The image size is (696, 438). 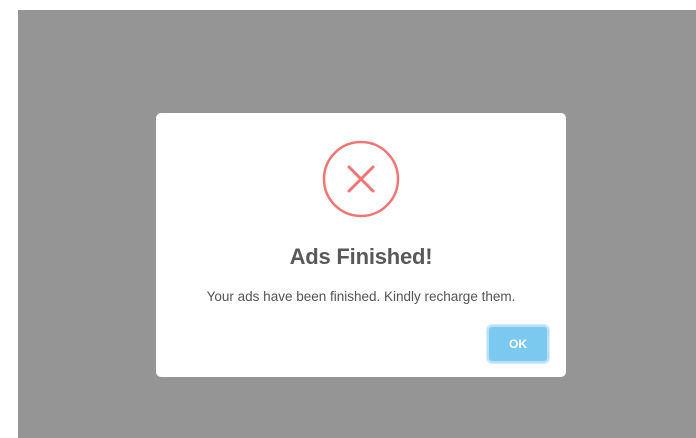 What do you see at coordinates (361, 179) in the screenshot?
I see `error-x-circle-icon` at bounding box center [361, 179].